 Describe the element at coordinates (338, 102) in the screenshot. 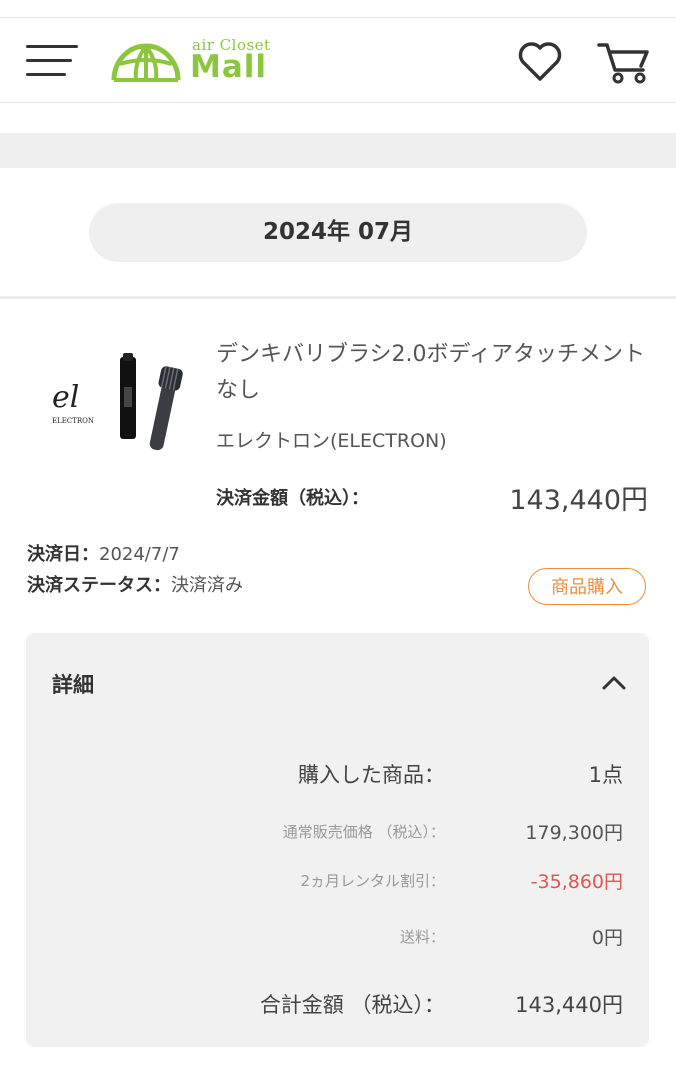

I see `header-divider` at that location.